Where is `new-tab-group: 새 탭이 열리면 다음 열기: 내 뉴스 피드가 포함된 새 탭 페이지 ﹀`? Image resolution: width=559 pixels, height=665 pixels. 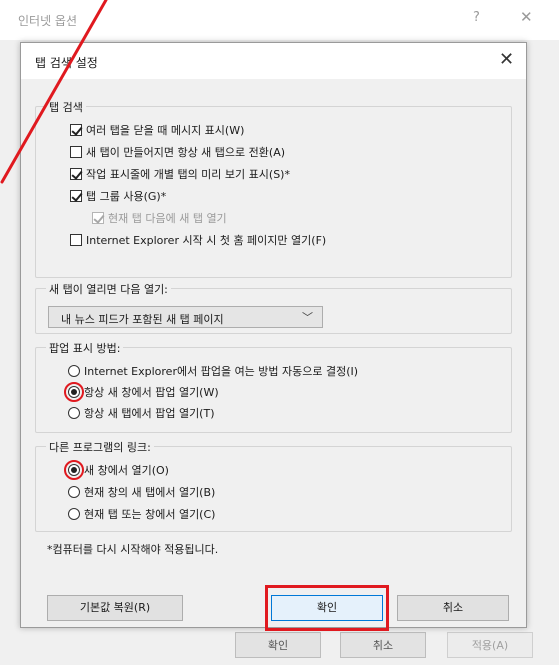 new-tab-group: 새 탭이 열리면 다음 열기: 내 뉴스 피드가 포함된 새 탭 페이지 ﹀ is located at coordinates (273, 307).